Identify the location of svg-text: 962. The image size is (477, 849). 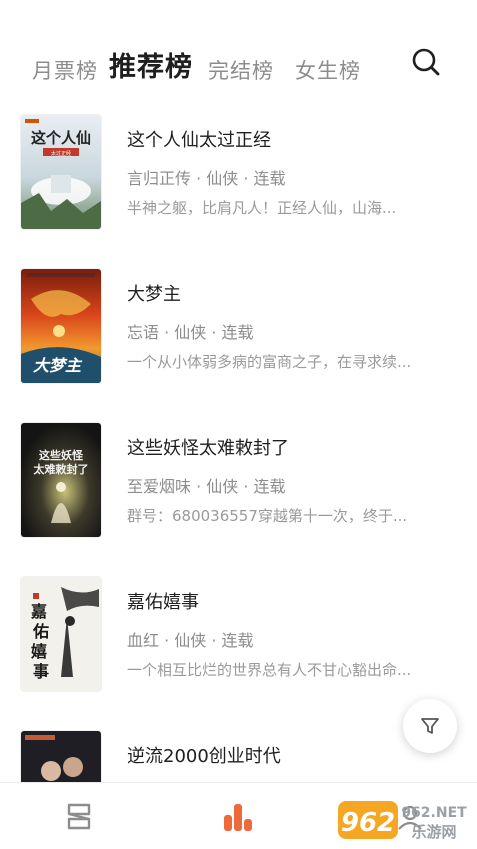
(368, 823).